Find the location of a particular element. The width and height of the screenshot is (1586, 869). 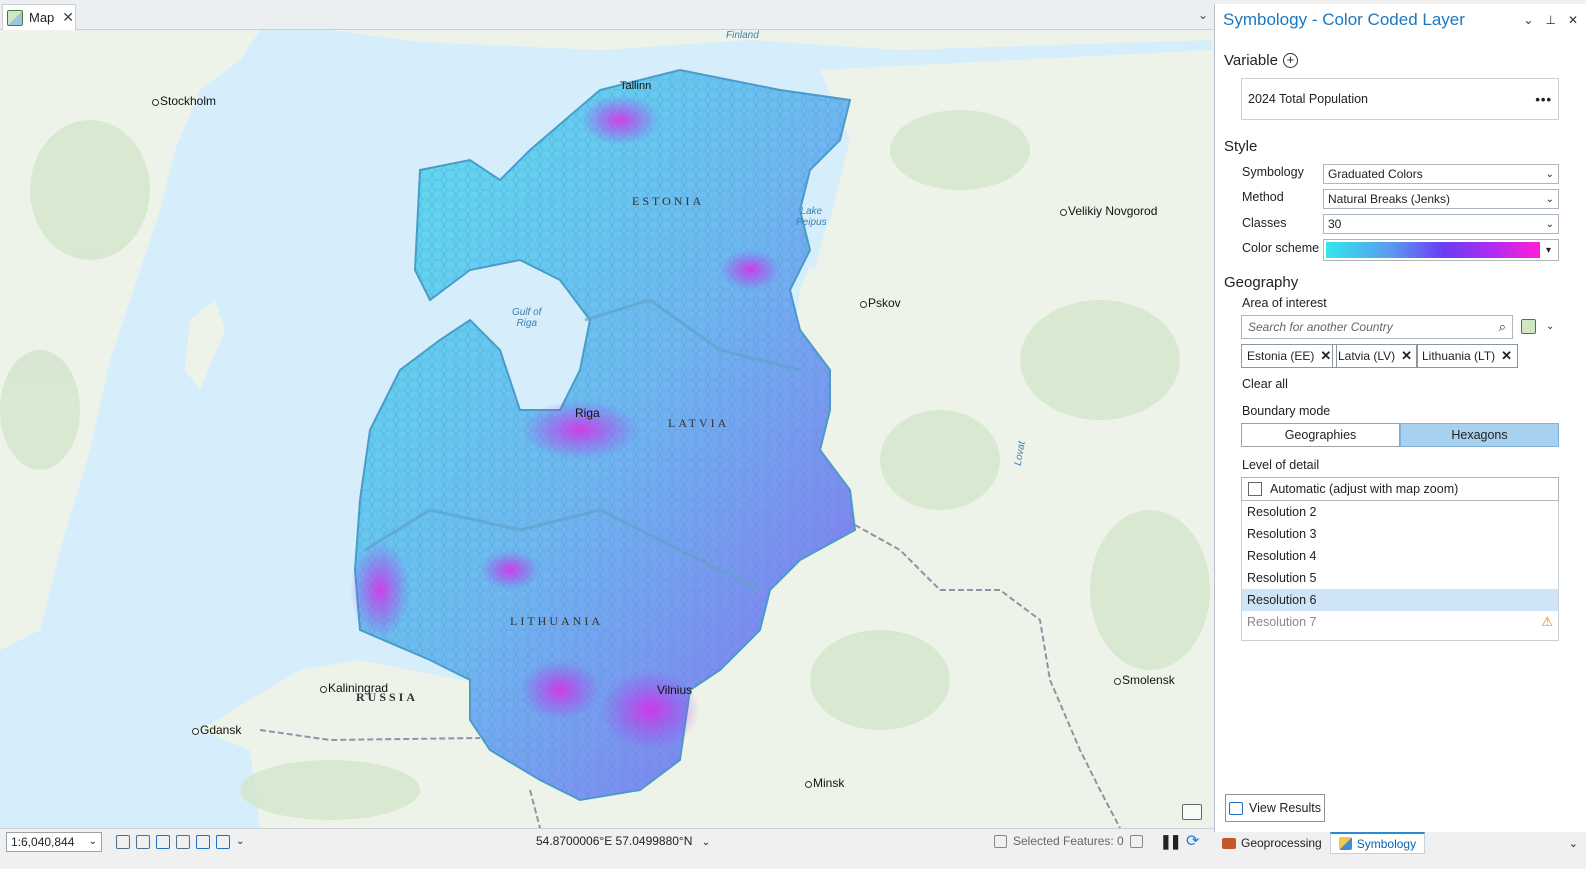

chevron-down-icon: ▾ is located at coordinates (1549, 250).